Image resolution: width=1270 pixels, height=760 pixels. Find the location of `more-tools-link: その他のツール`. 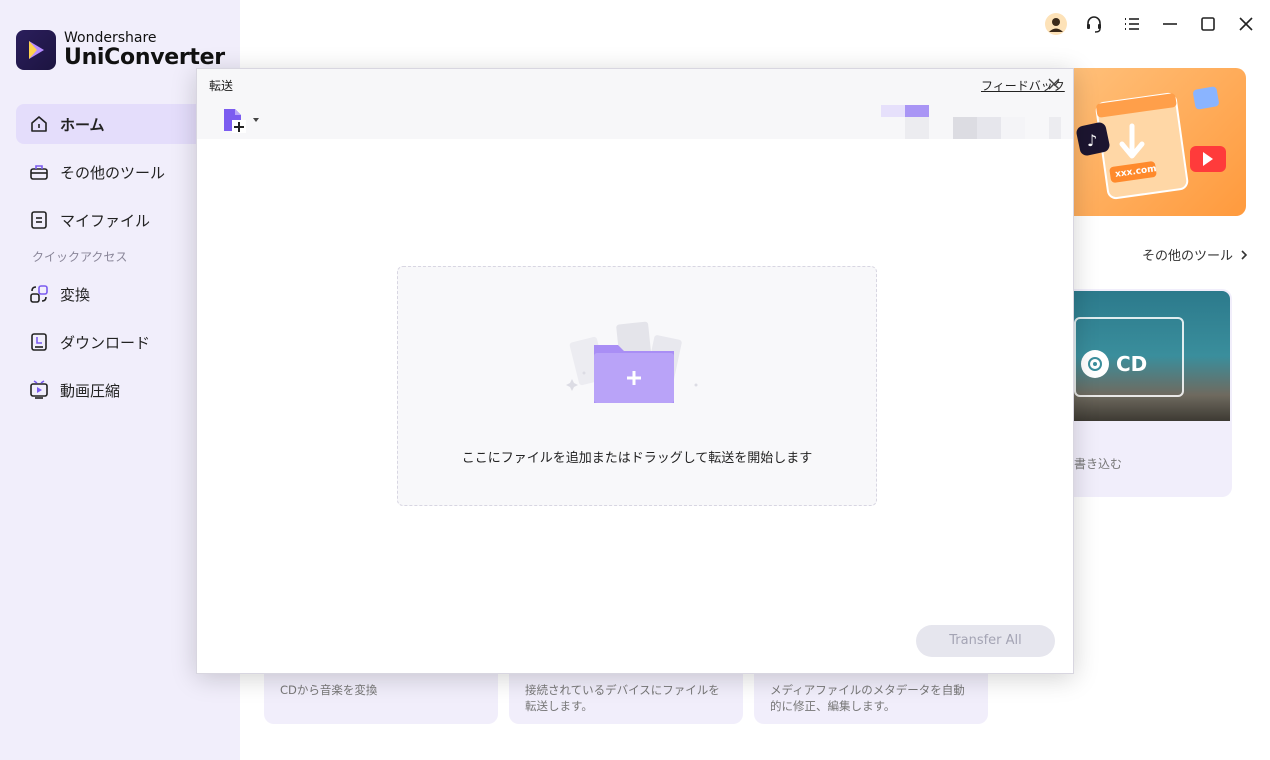

more-tools-link: その他のツール is located at coordinates (1195, 254).